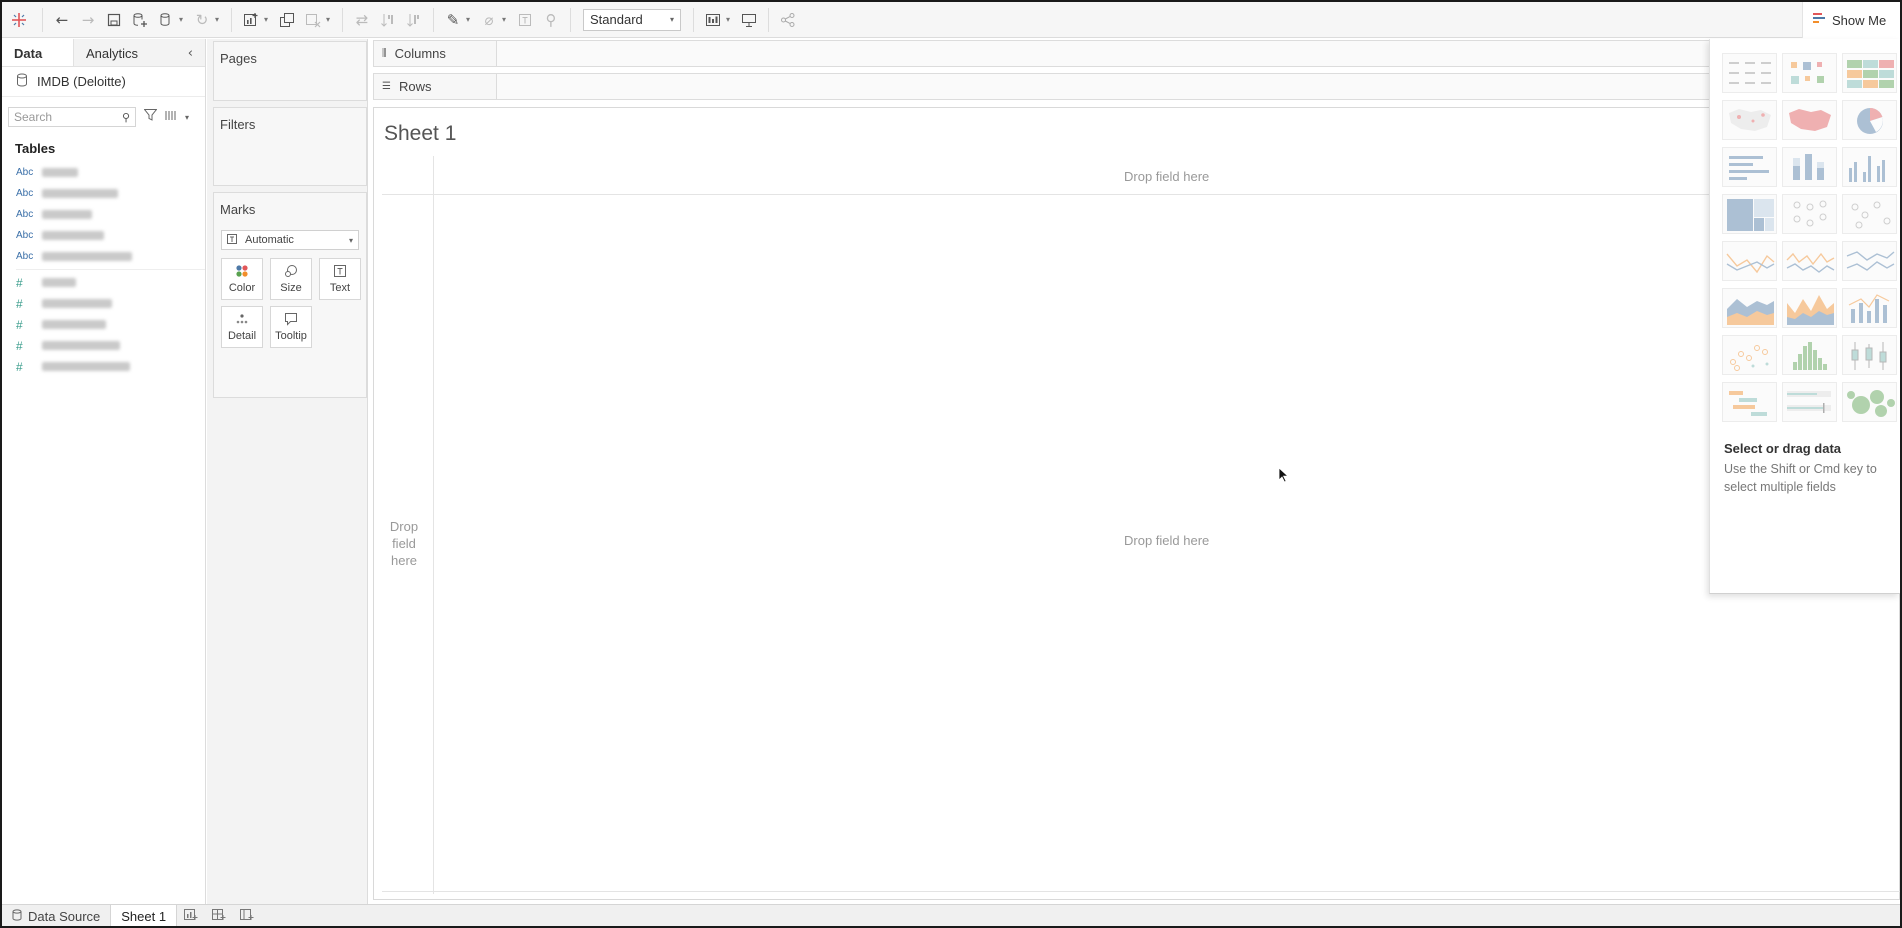  What do you see at coordinates (313, 20) in the screenshot?
I see `clear-sheet-icon` at bounding box center [313, 20].